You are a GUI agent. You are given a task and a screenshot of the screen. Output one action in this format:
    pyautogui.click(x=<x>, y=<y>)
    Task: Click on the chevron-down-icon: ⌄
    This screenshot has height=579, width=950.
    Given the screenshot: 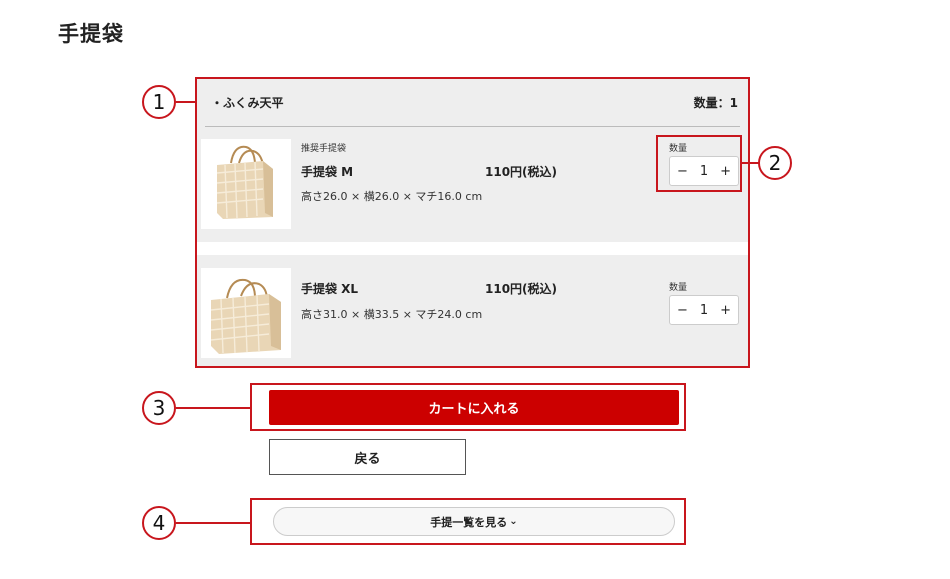 What is the action you would take?
    pyautogui.click(x=513, y=521)
    